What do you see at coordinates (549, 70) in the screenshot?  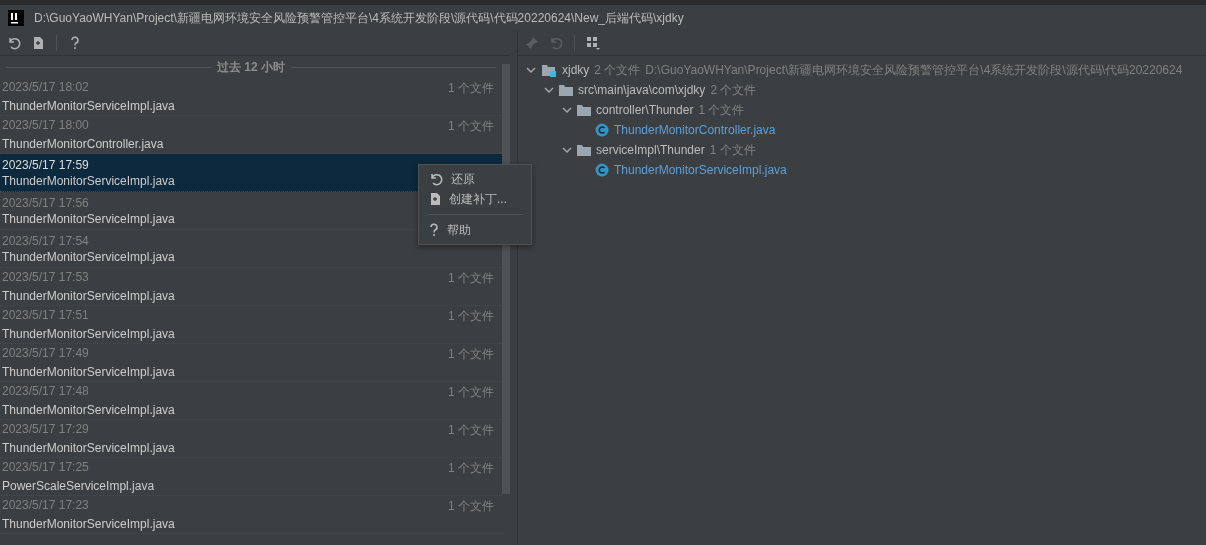 I see `module-folder-icon` at bounding box center [549, 70].